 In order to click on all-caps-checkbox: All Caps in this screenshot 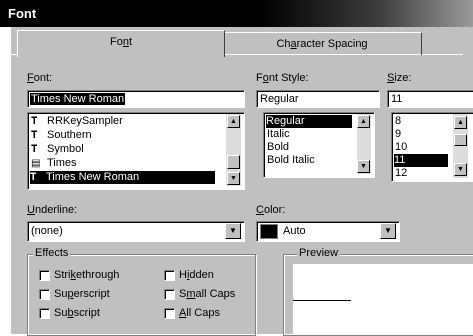, I will do `click(192, 313)`.